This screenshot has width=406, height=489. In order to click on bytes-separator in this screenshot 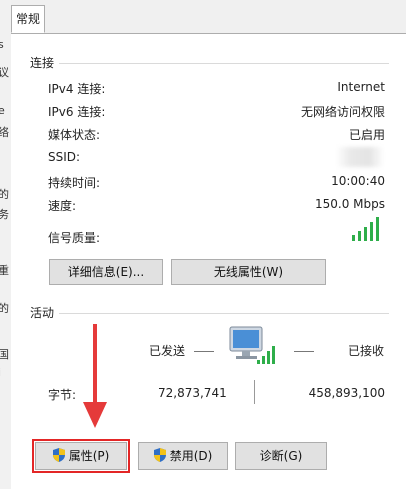, I will do `click(254, 392)`.